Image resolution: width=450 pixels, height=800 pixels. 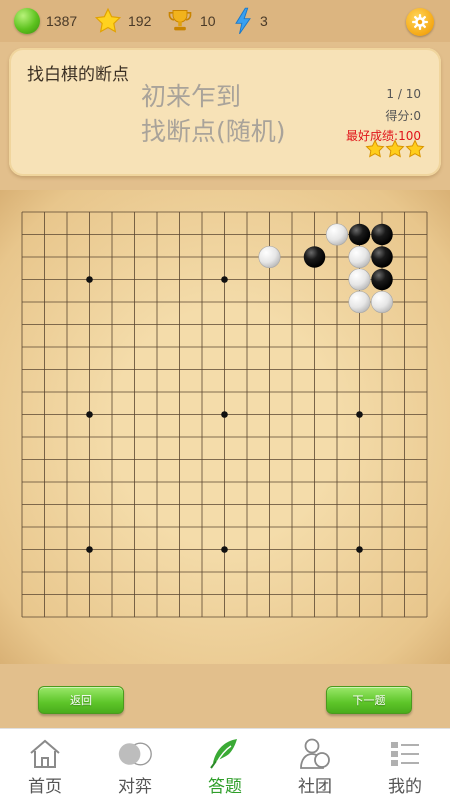 What do you see at coordinates (225, 754) in the screenshot?
I see `feather-icon` at bounding box center [225, 754].